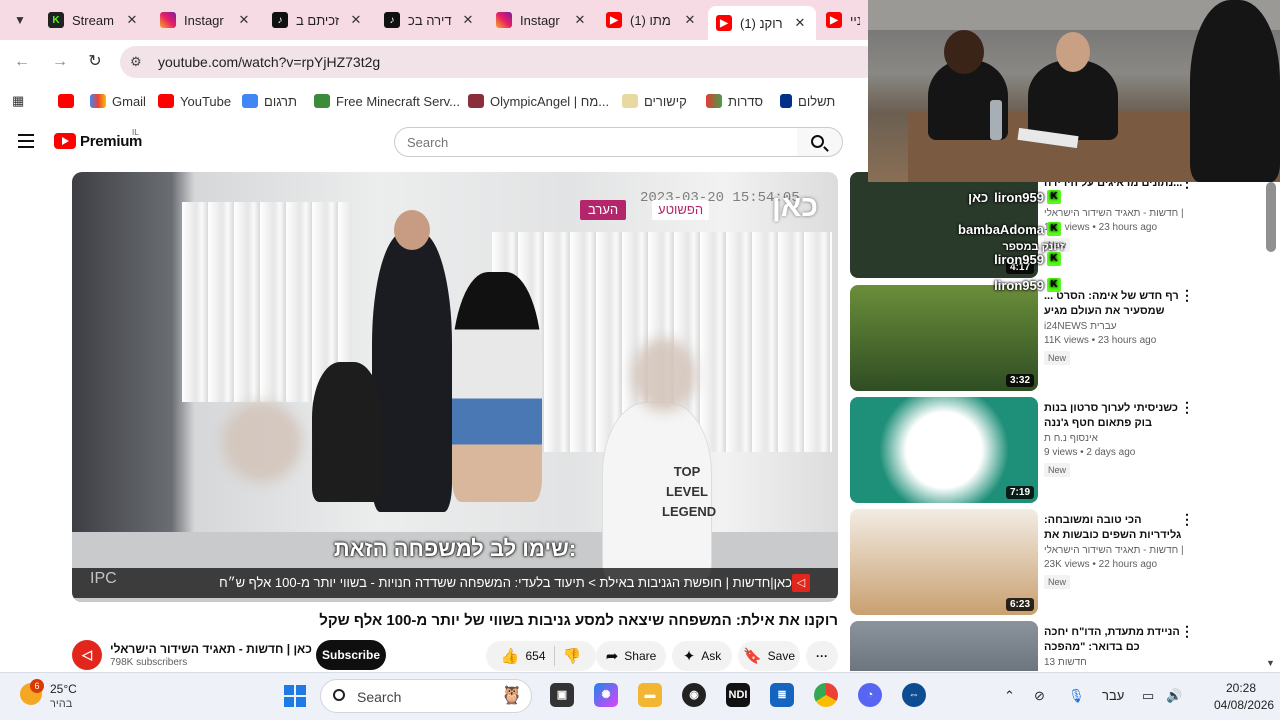 The height and width of the screenshot is (720, 1280). What do you see at coordinates (535, 656) in the screenshot?
I see `like-count: 654` at bounding box center [535, 656].